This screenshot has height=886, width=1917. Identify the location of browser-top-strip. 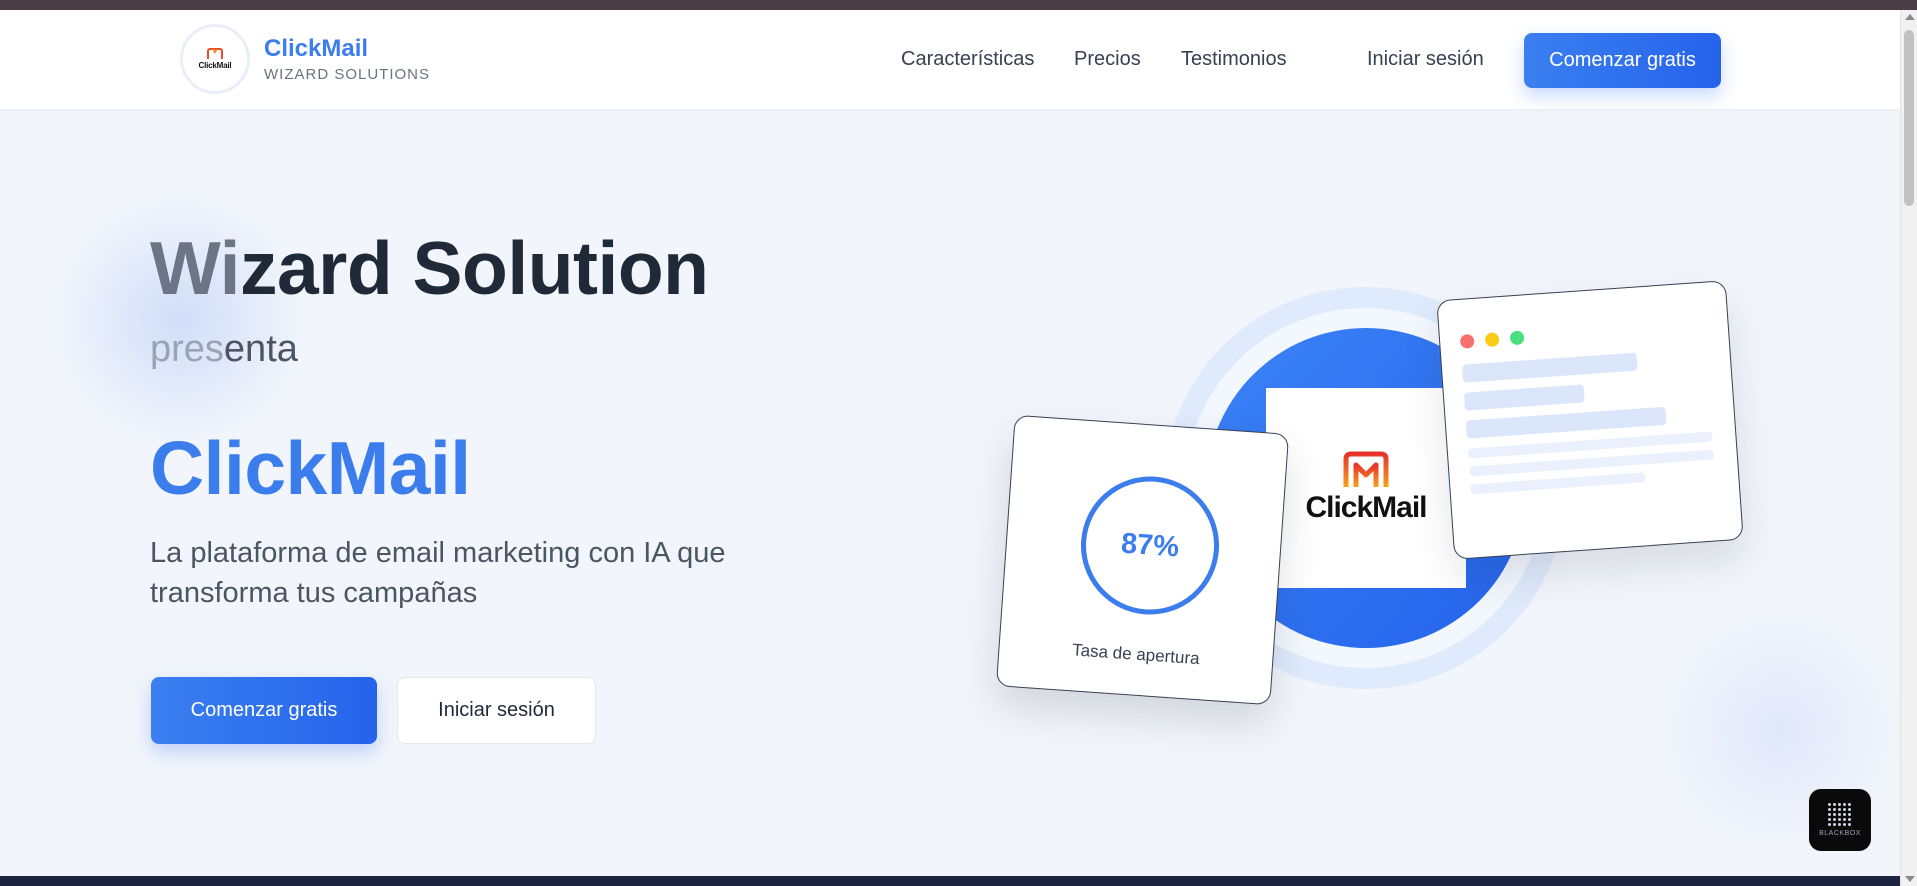
(958, 5).